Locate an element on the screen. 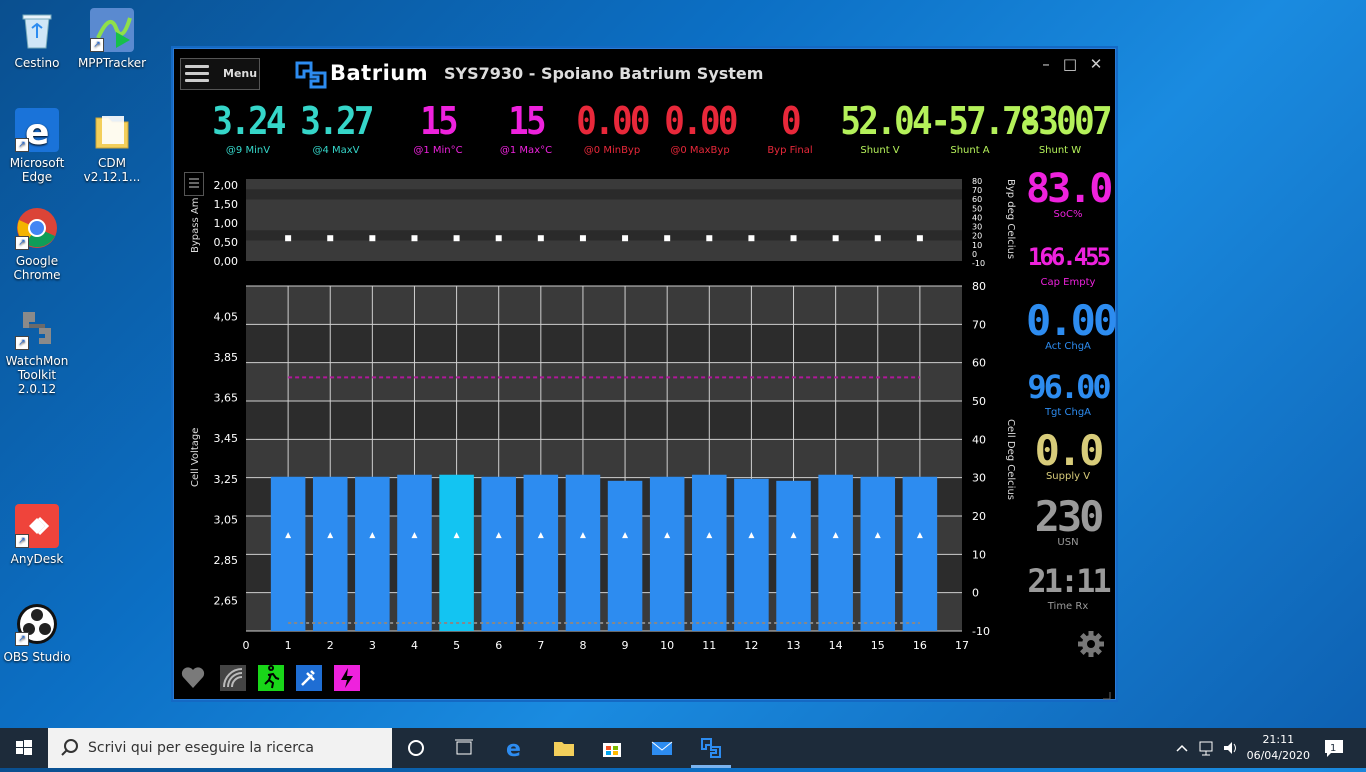 The width and height of the screenshot is (1366, 772). search-box: Scrivi qui per eseguire la ricerca is located at coordinates (220, 748).